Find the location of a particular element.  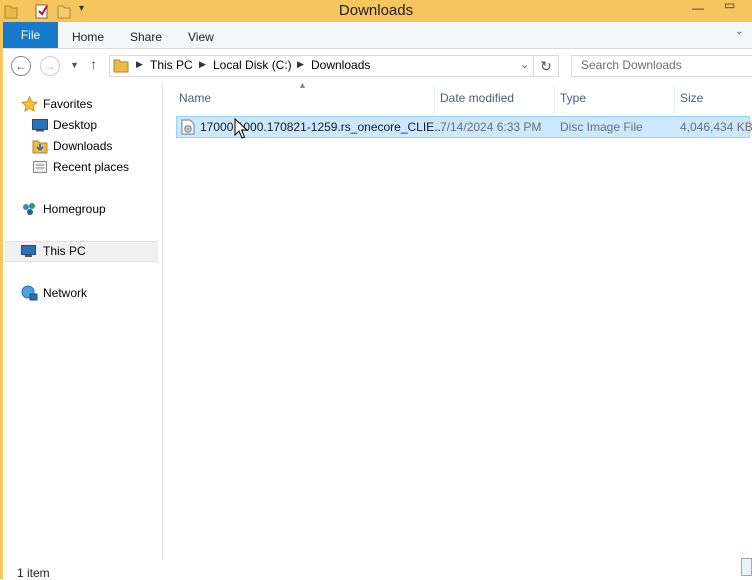

breadcrumb-local-disk: Local Disk (C:) is located at coordinates (252, 65).